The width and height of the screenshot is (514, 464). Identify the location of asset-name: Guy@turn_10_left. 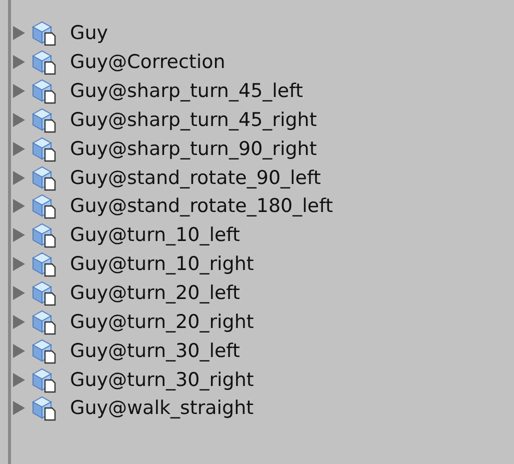
(155, 235).